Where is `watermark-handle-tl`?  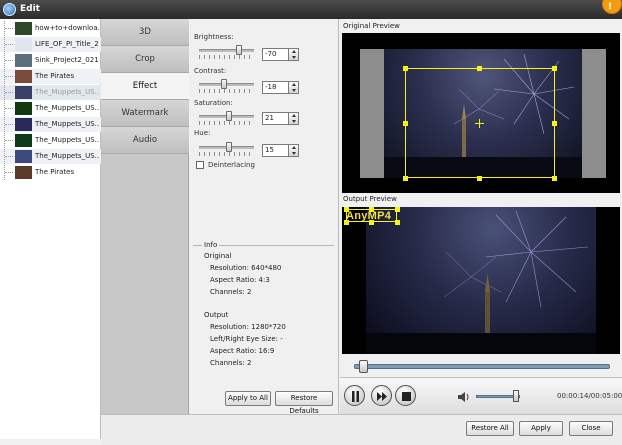 watermark-handle-tl is located at coordinates (346, 209).